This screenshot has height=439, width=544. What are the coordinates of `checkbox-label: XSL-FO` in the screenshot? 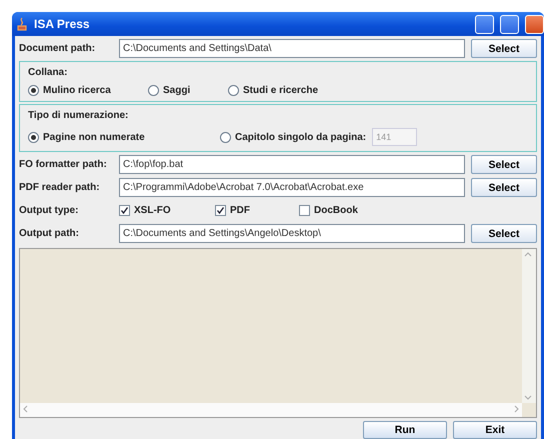 It's located at (152, 210).